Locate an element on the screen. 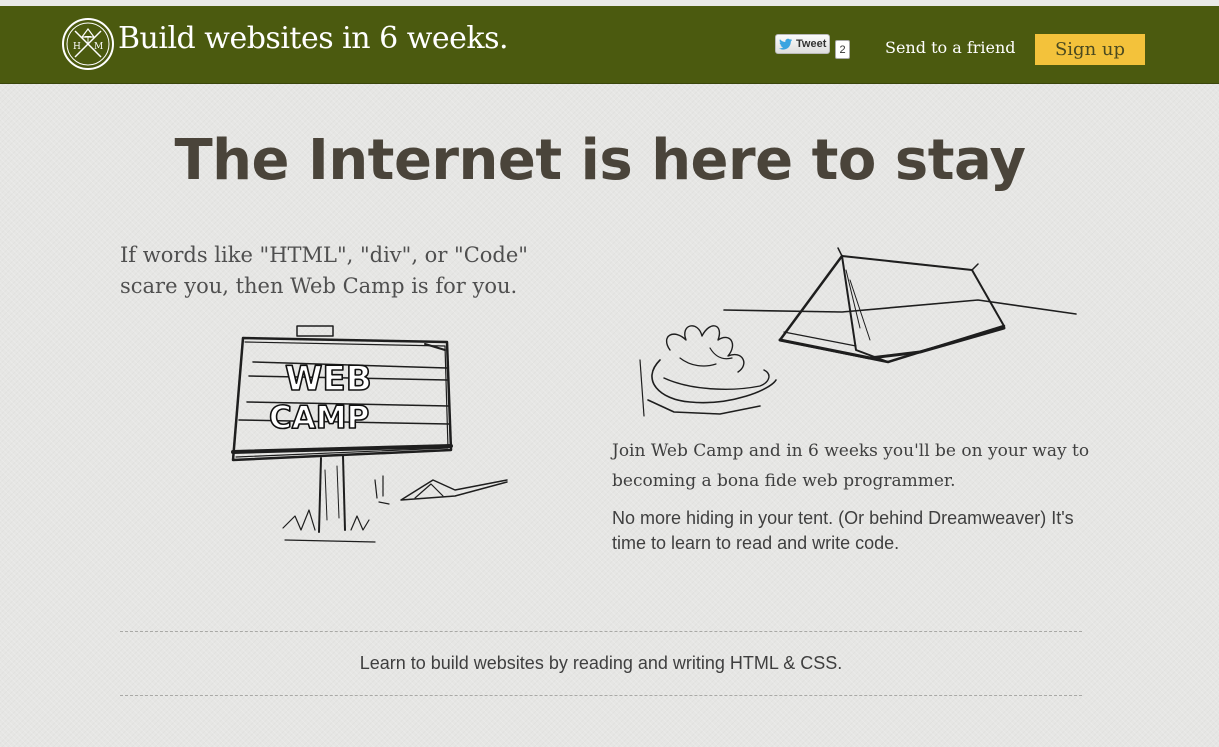 This screenshot has height=747, width=1219. tweet-count-badge: 2 is located at coordinates (842, 49).